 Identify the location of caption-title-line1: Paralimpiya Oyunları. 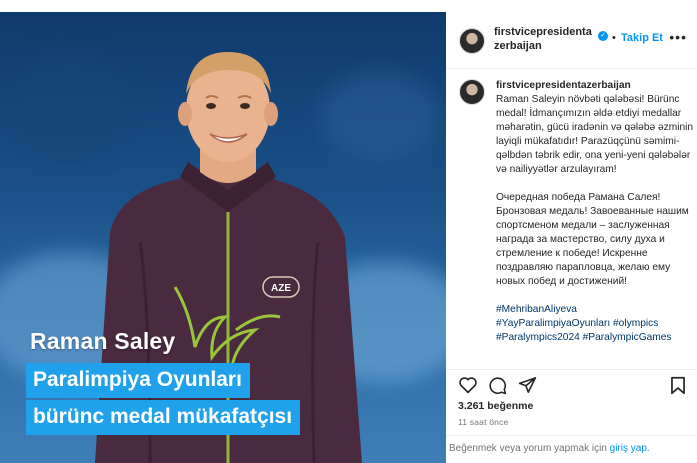
(138, 380).